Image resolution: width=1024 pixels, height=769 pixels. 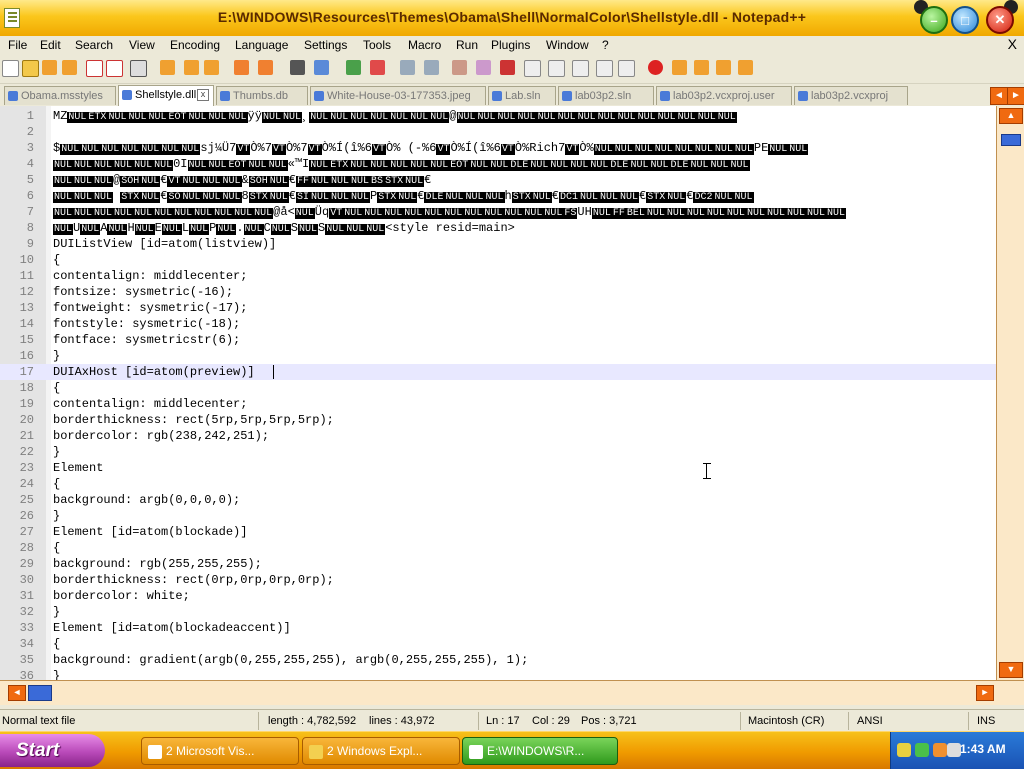 What do you see at coordinates (261, 45) in the screenshot?
I see `menu-language: Language` at bounding box center [261, 45].